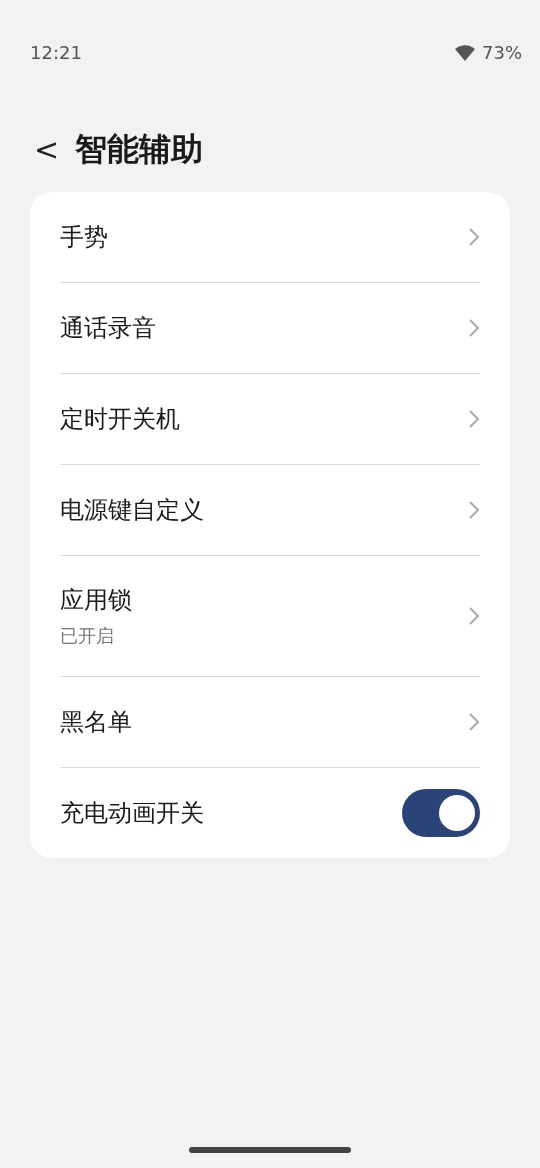 The width and height of the screenshot is (540, 1168). What do you see at coordinates (96, 722) in the screenshot?
I see `setting-label: 黑名单` at bounding box center [96, 722].